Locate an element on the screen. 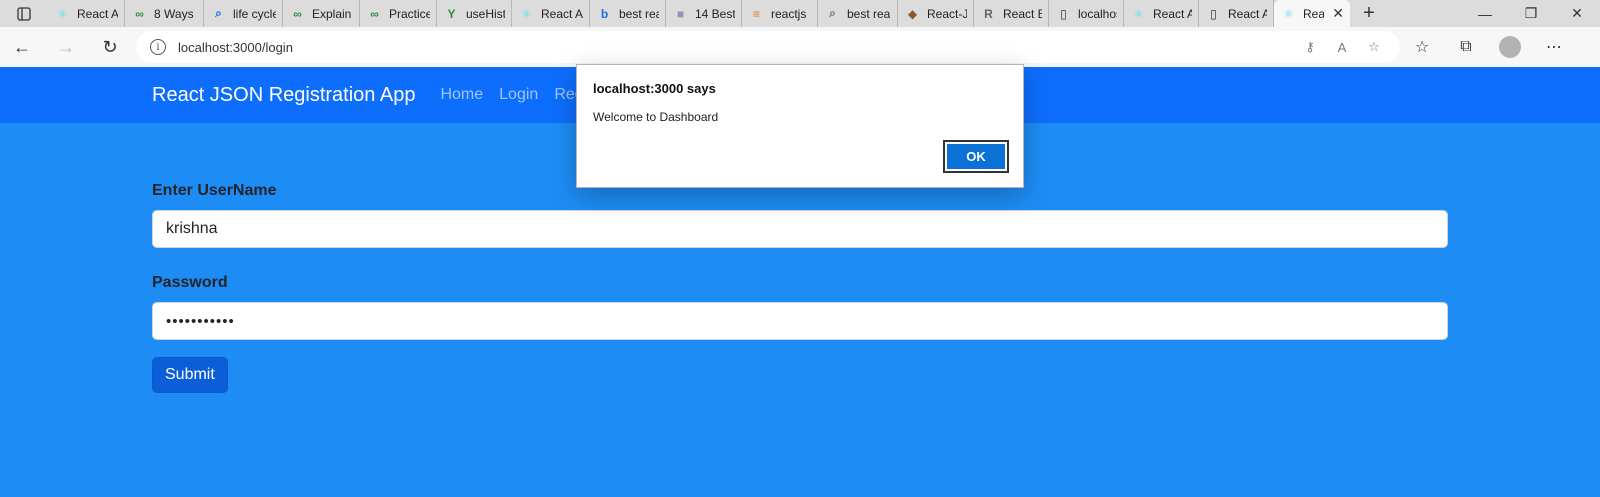 The width and height of the screenshot is (1600, 497). new-tab-button: + is located at coordinates (1369, 13).